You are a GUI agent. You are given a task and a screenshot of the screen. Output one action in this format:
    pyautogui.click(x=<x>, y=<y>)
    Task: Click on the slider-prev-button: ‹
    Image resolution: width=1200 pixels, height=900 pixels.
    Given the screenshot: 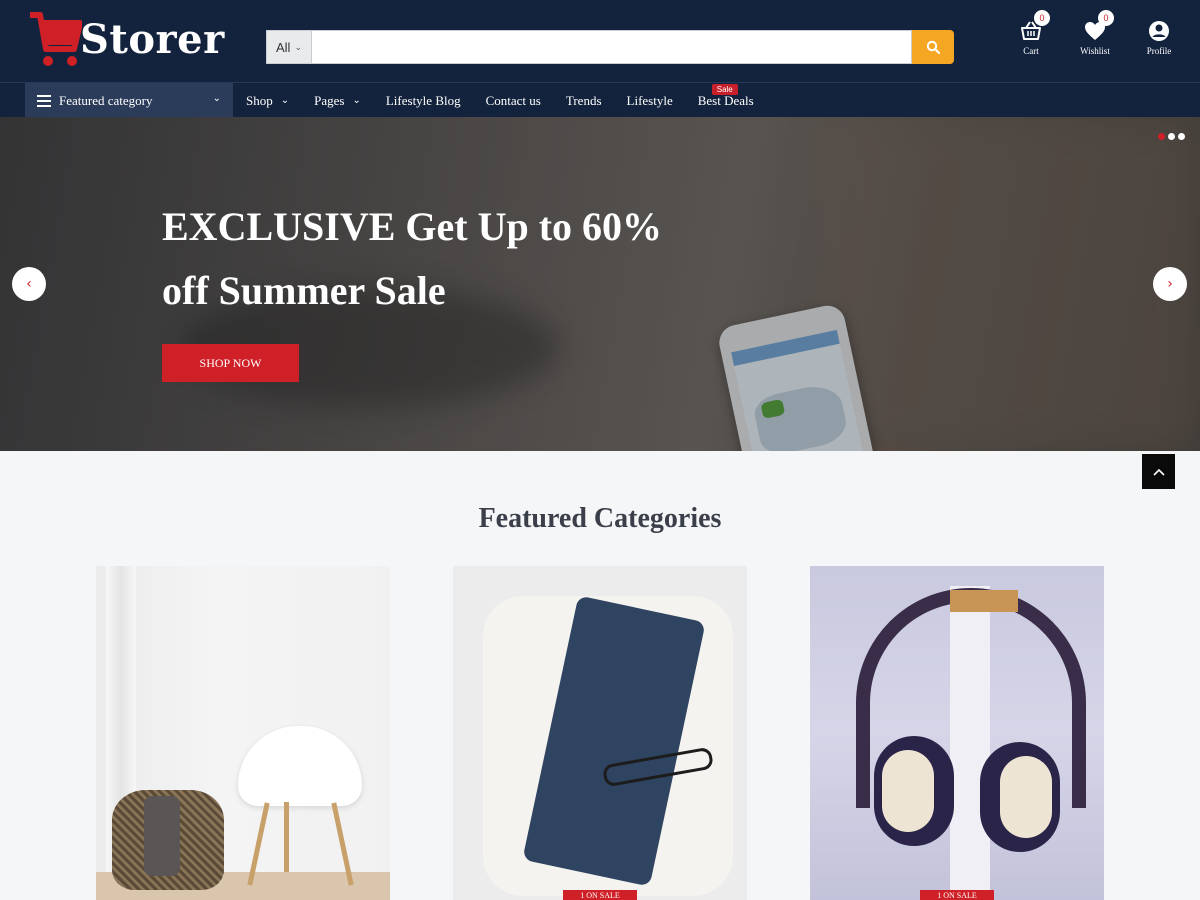 What is the action you would take?
    pyautogui.click(x=29, y=284)
    